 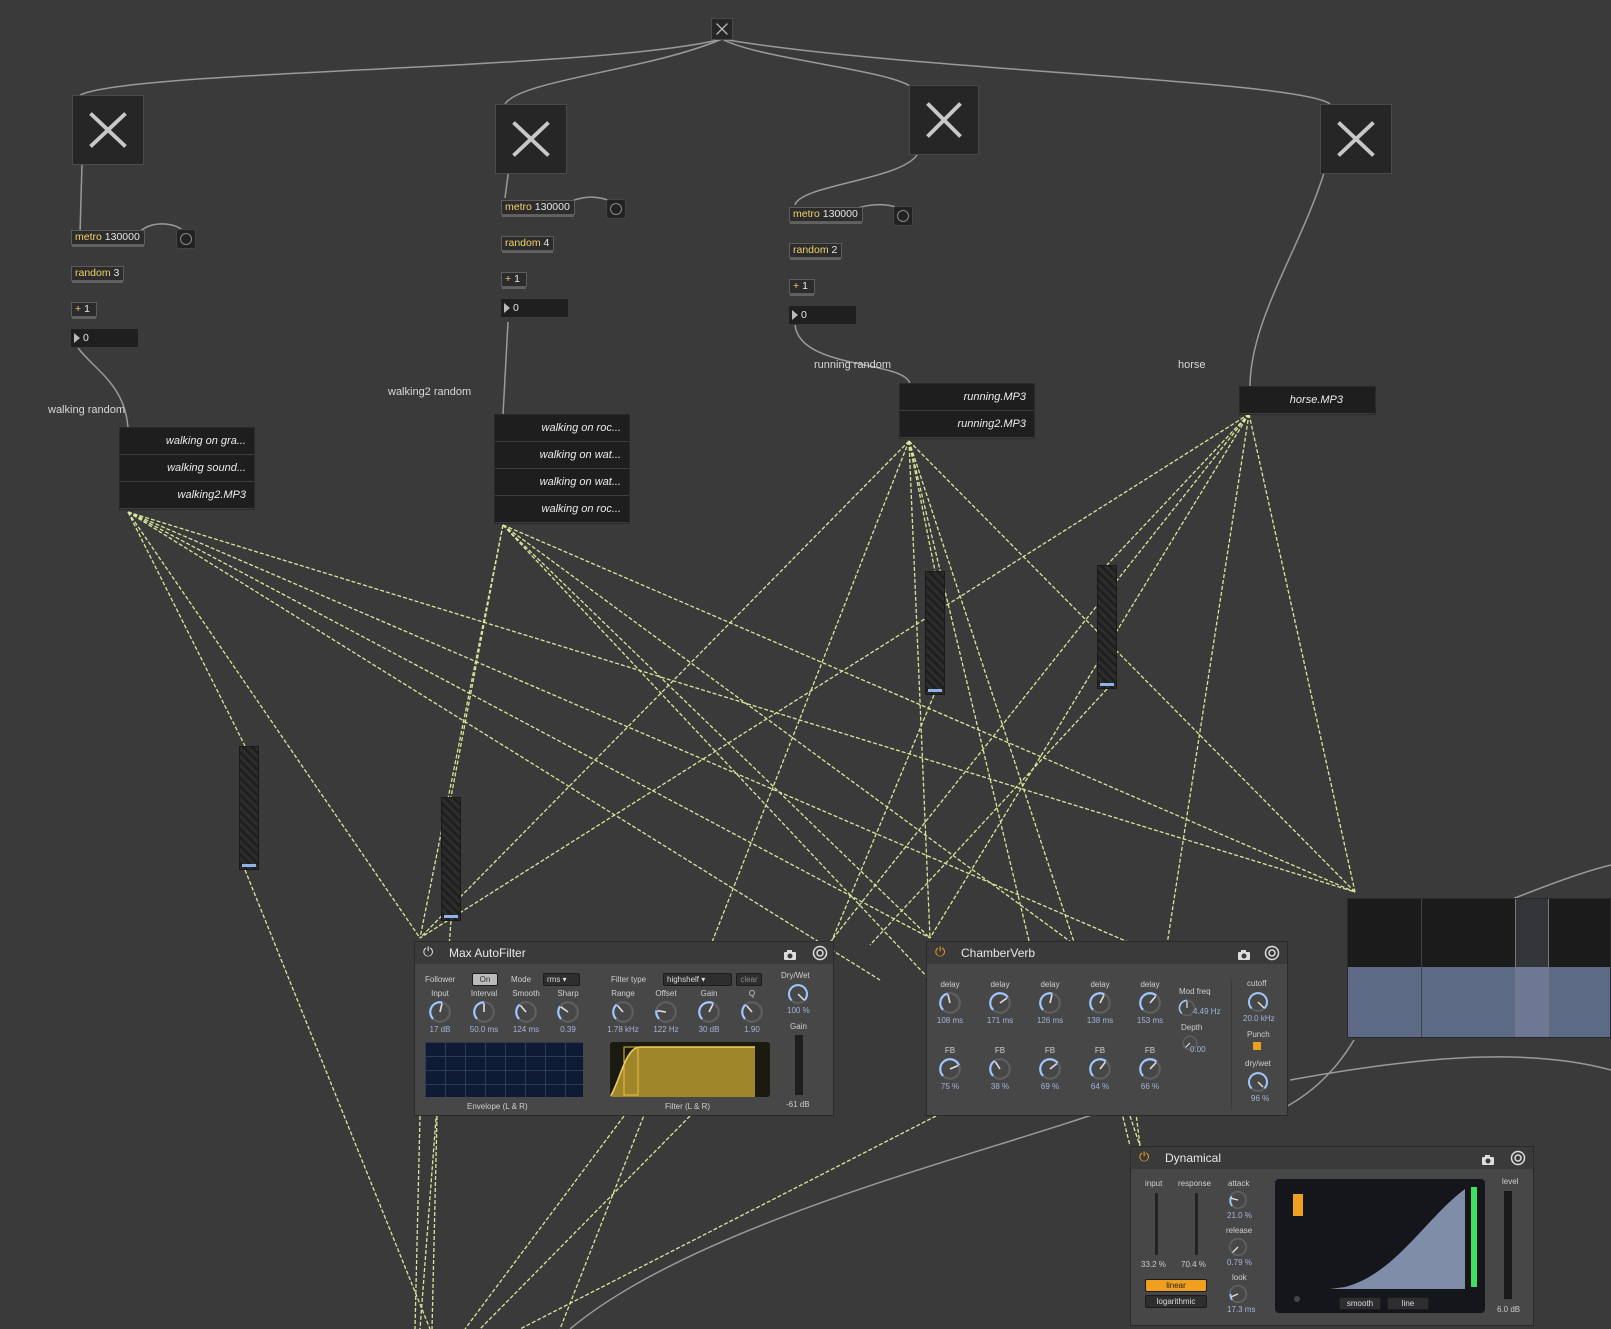 What do you see at coordinates (1156, 1224) in the screenshot?
I see `input-fader` at bounding box center [1156, 1224].